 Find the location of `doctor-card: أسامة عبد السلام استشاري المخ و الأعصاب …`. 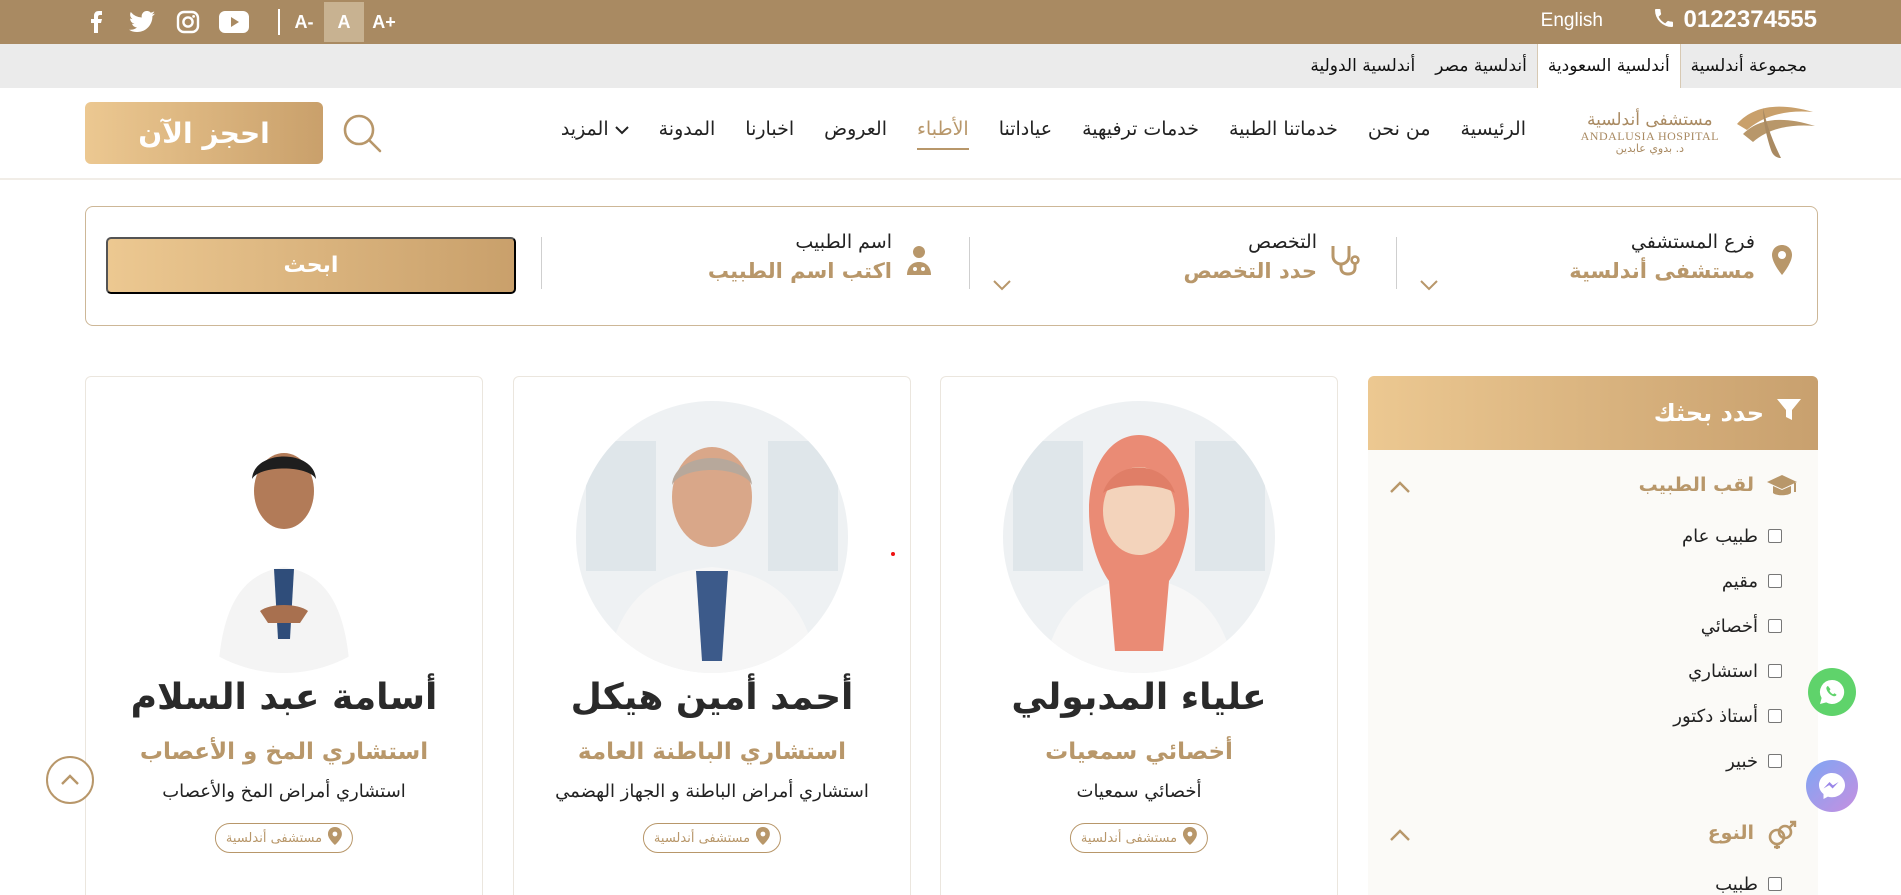

doctor-card: أسامة عبد السلام استشاري المخ و الأعصاب … is located at coordinates (284, 635).